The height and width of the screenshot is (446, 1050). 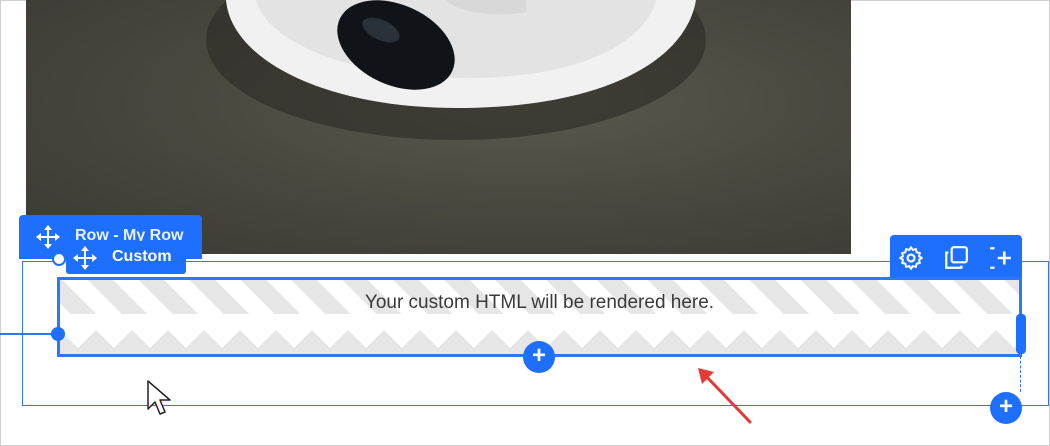 What do you see at coordinates (539, 302) in the screenshot?
I see `module-placeholder-text: Your custom HTML will be rendered here.` at bounding box center [539, 302].